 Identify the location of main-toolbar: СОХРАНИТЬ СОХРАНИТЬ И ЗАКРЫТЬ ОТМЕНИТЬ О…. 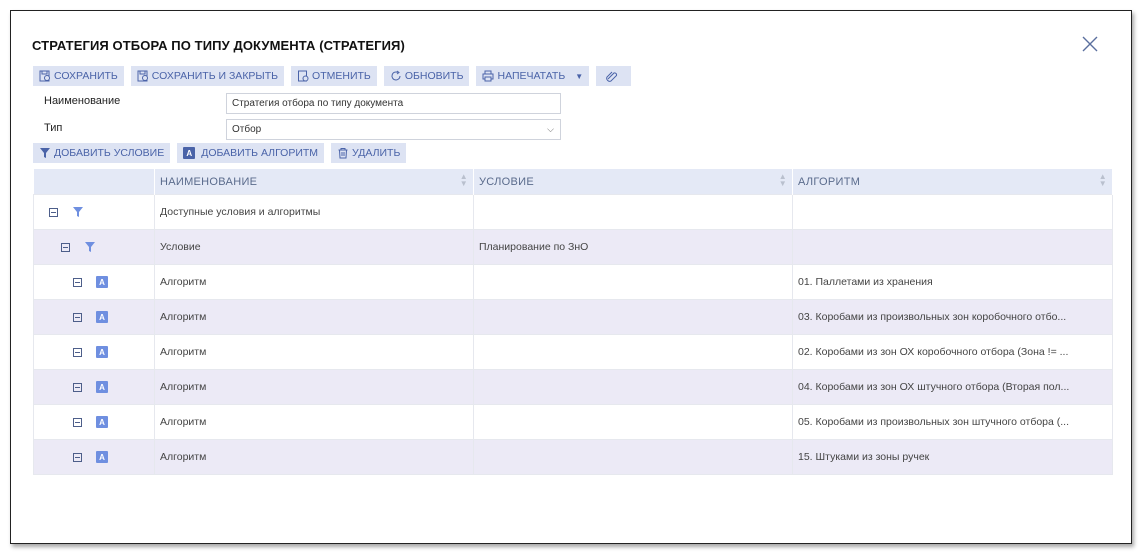
(332, 76).